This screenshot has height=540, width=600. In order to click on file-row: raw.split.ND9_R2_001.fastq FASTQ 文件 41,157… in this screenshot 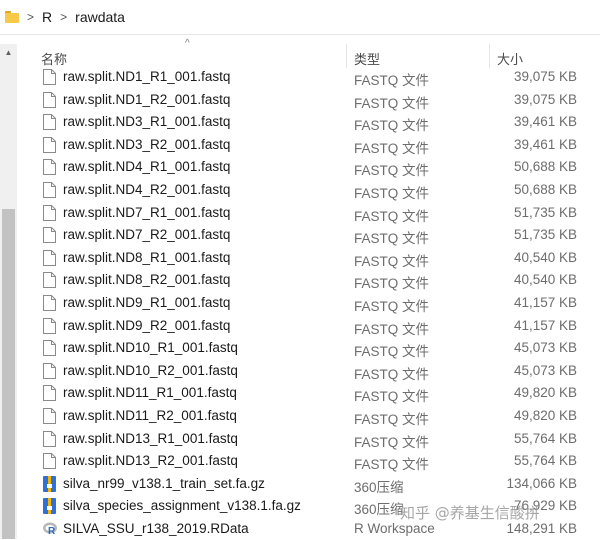, I will do `click(308, 326)`.